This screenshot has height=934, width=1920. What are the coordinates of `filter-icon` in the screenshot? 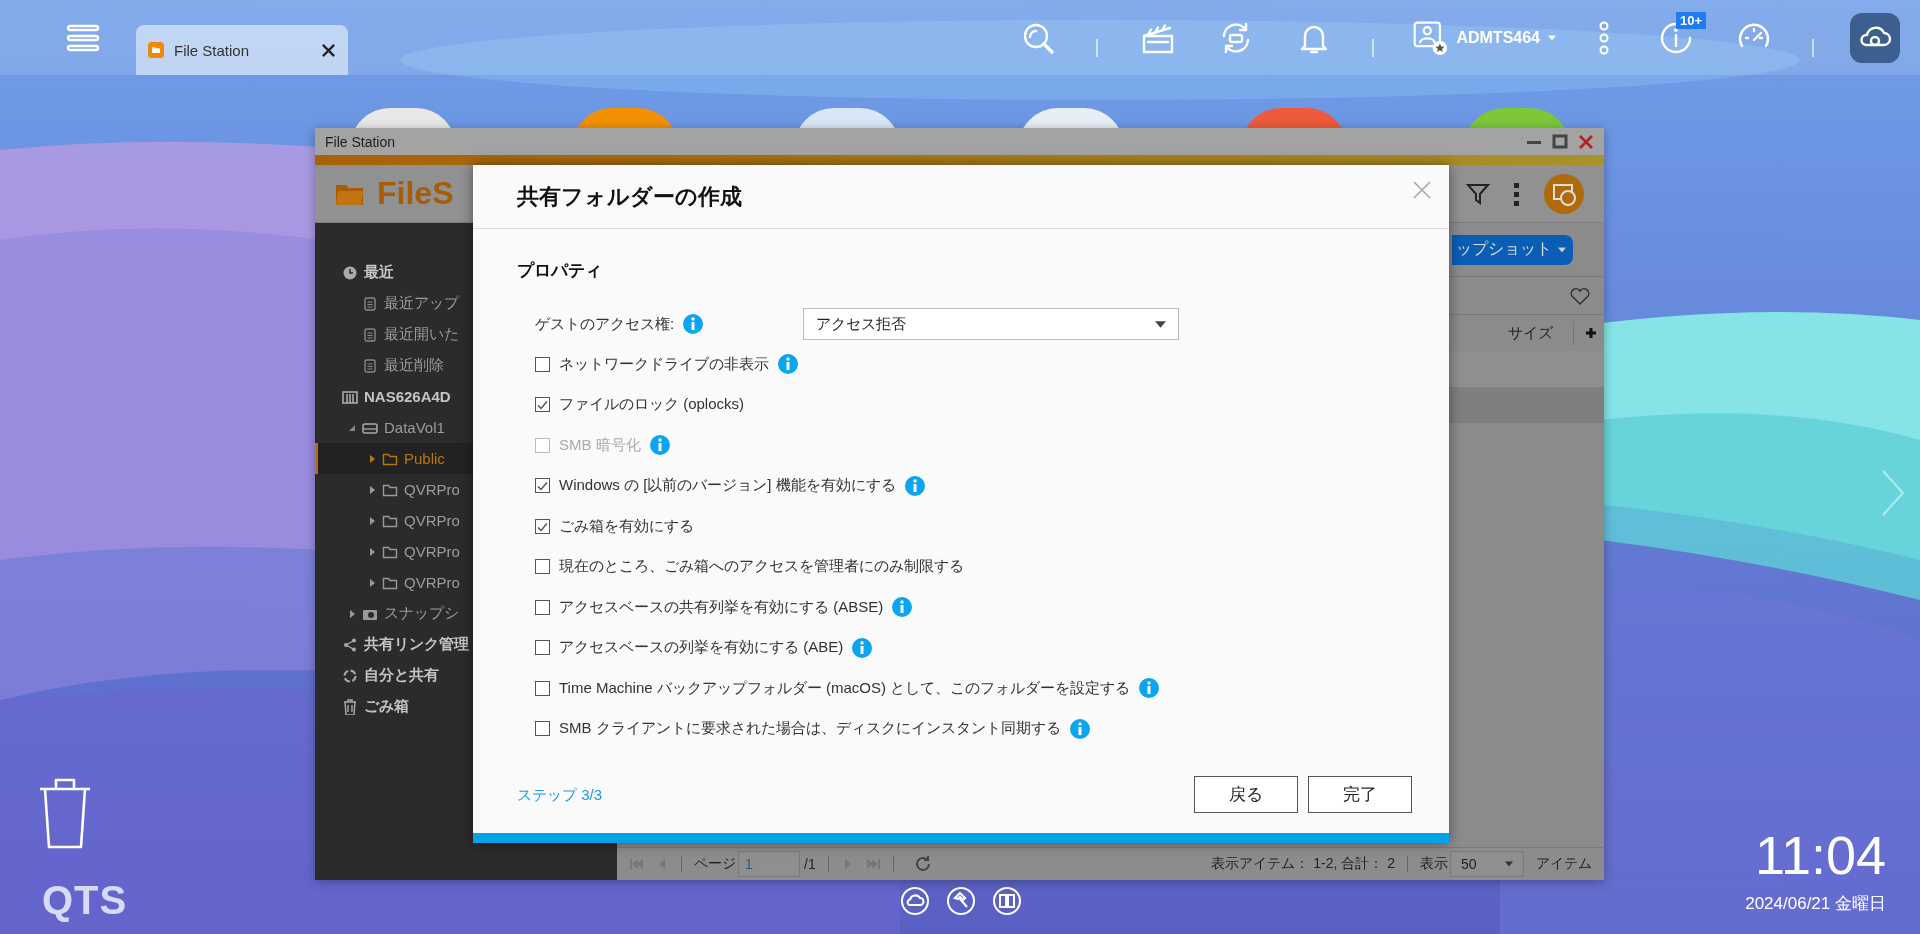 It's located at (1478, 193).